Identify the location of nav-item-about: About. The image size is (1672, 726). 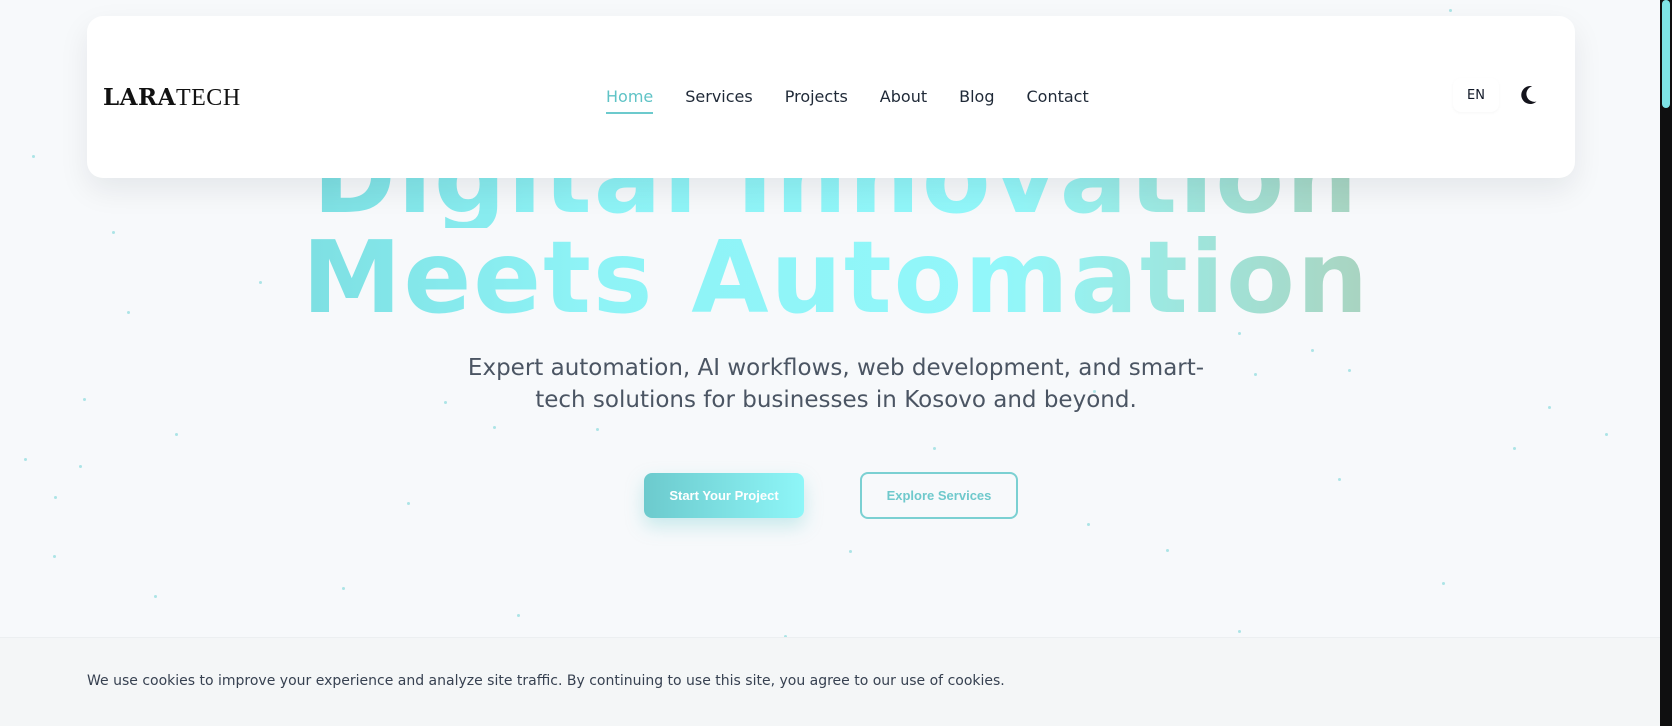
(903, 99).